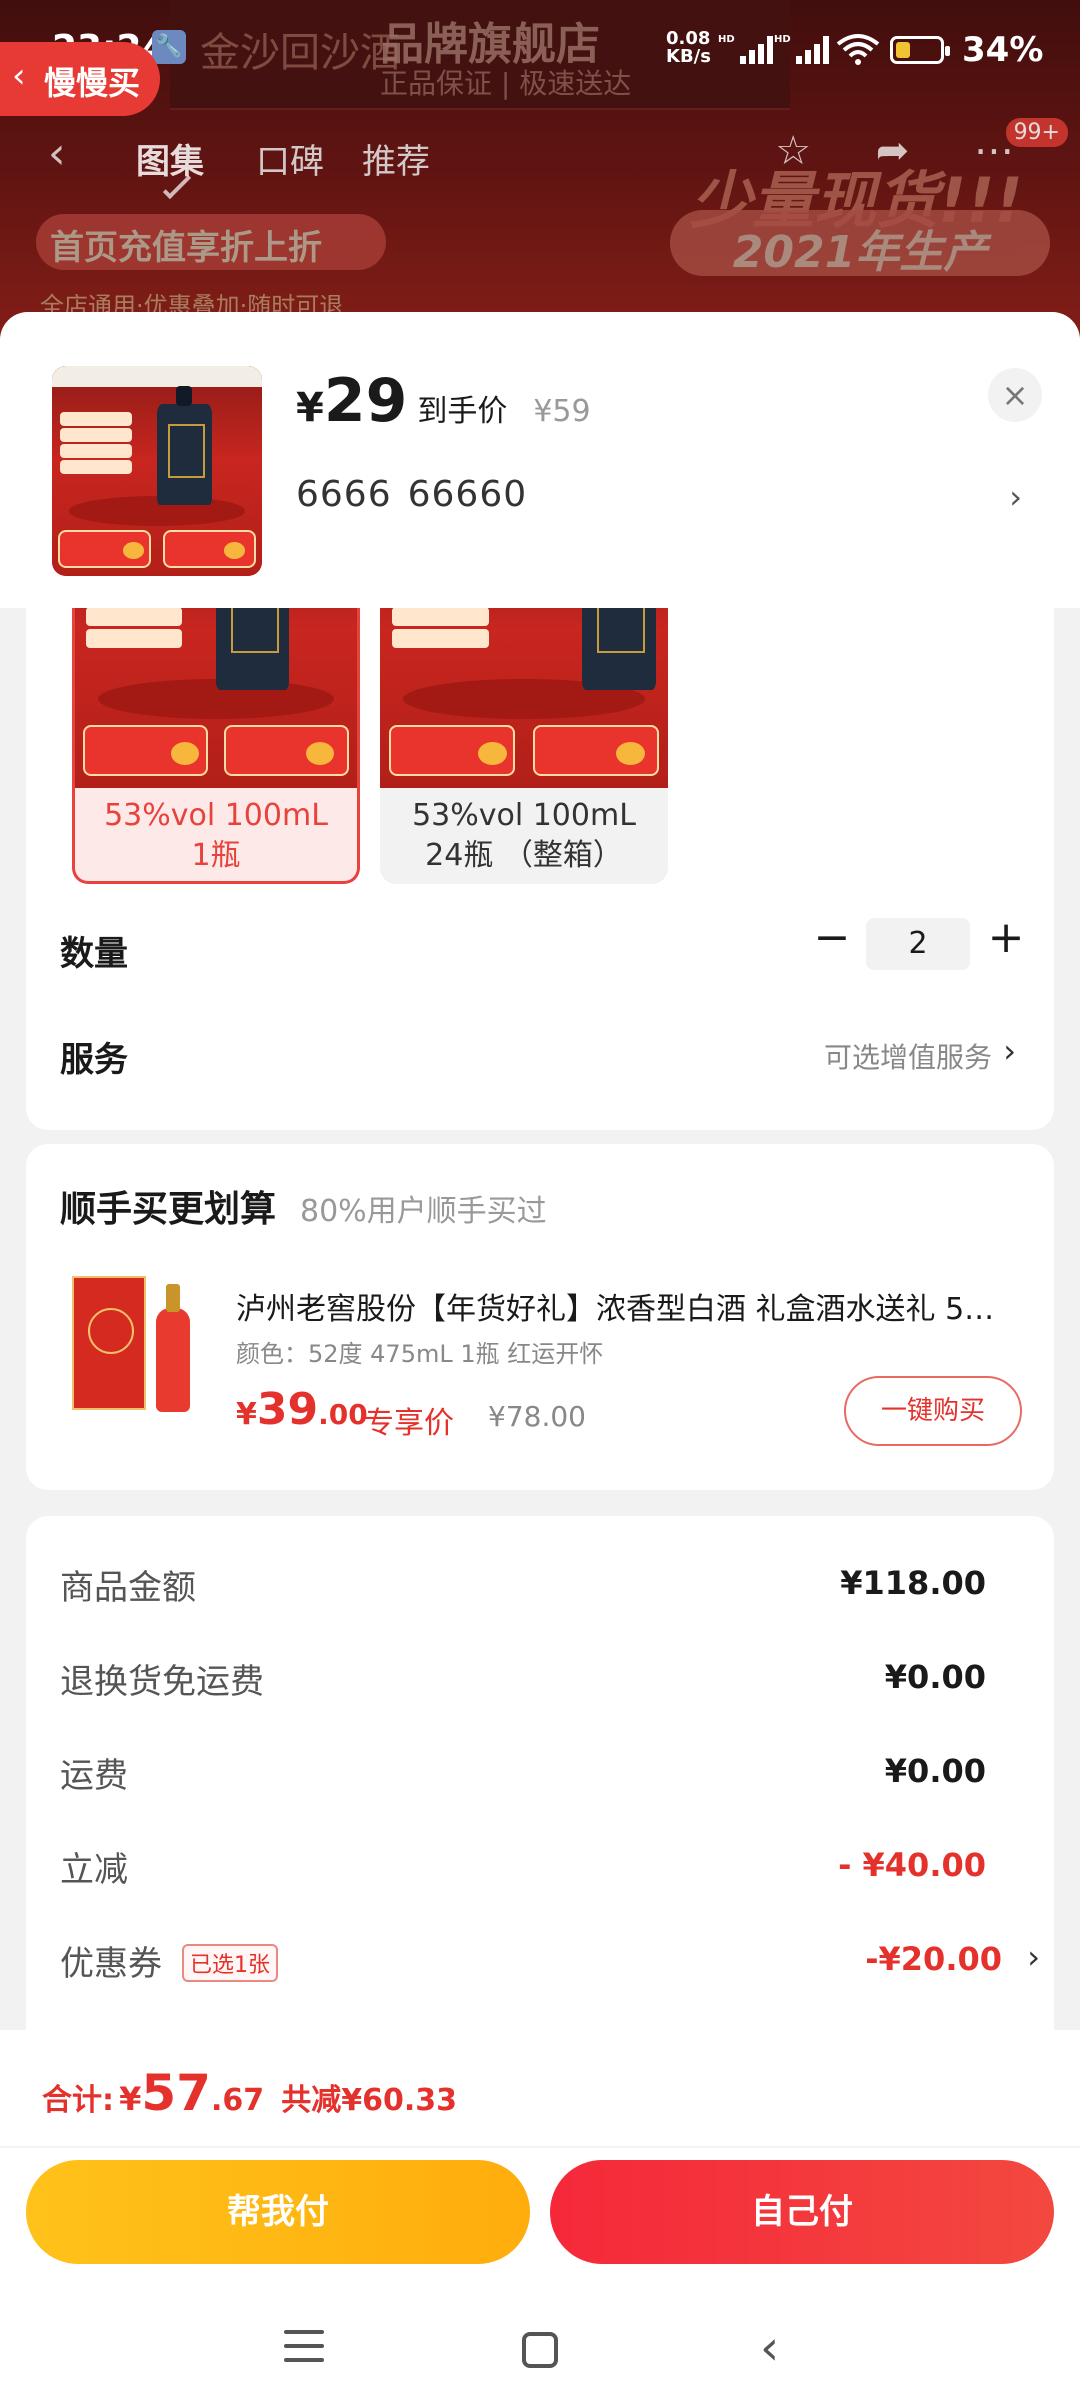 The image size is (1080, 2400). What do you see at coordinates (918, 944) in the screenshot?
I see `quantity-input: 2` at bounding box center [918, 944].